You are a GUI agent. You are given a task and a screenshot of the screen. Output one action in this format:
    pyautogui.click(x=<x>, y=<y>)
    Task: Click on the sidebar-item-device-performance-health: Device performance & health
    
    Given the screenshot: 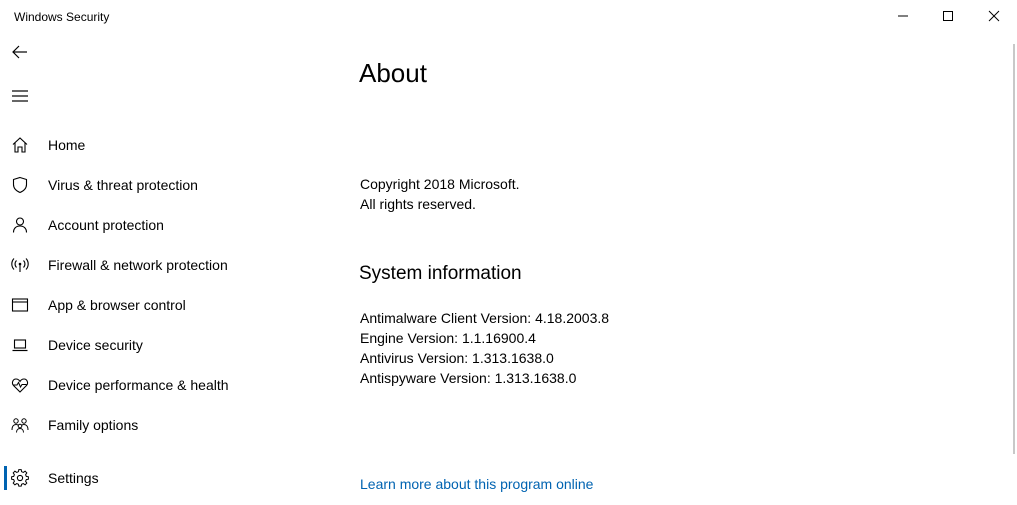 What is the action you would take?
    pyautogui.click(x=149, y=385)
    